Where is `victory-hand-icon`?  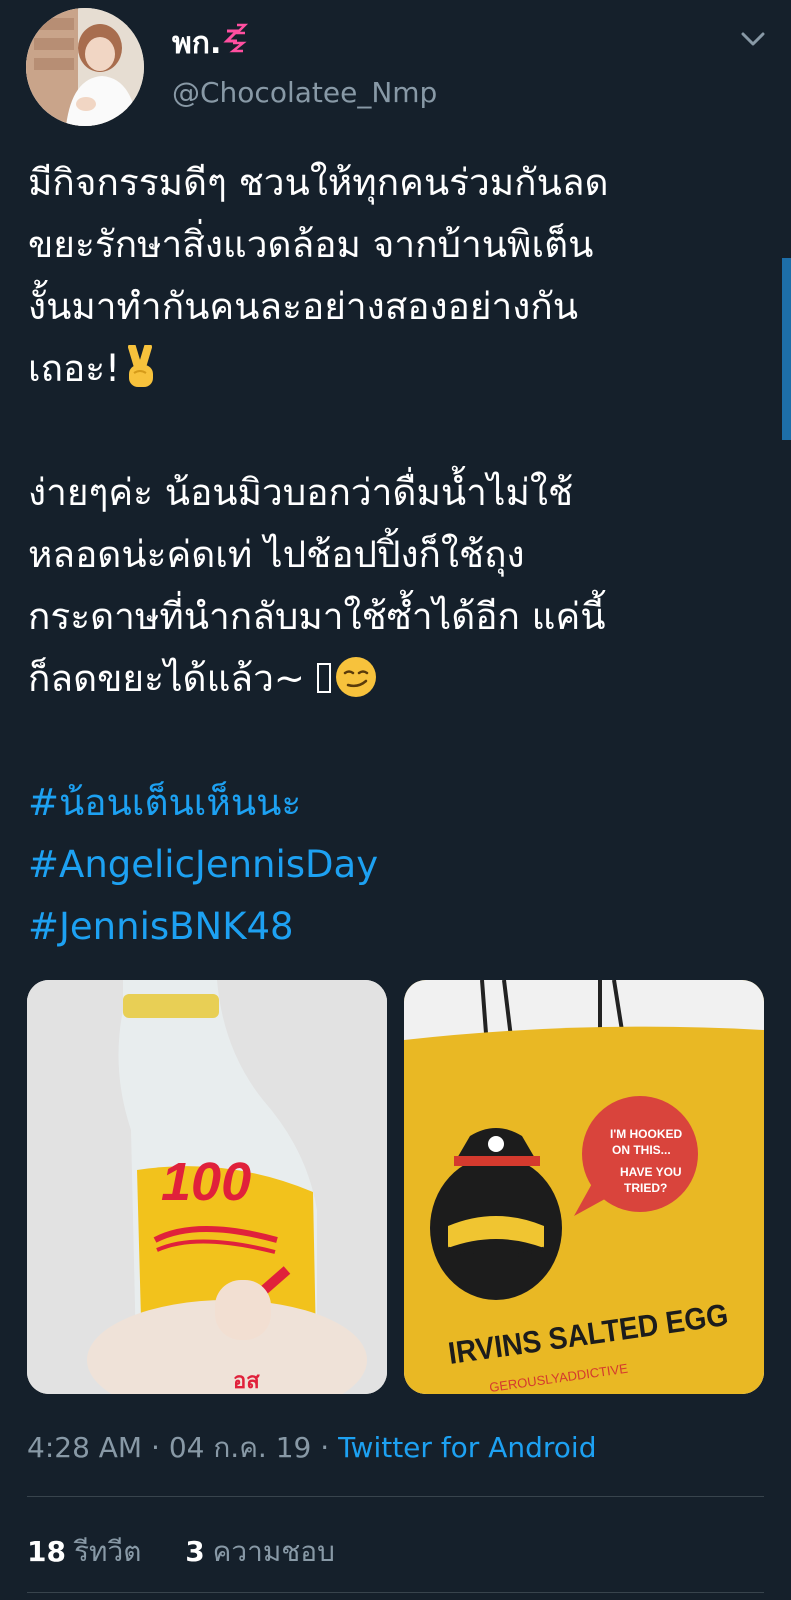 victory-hand-icon is located at coordinates (140, 366).